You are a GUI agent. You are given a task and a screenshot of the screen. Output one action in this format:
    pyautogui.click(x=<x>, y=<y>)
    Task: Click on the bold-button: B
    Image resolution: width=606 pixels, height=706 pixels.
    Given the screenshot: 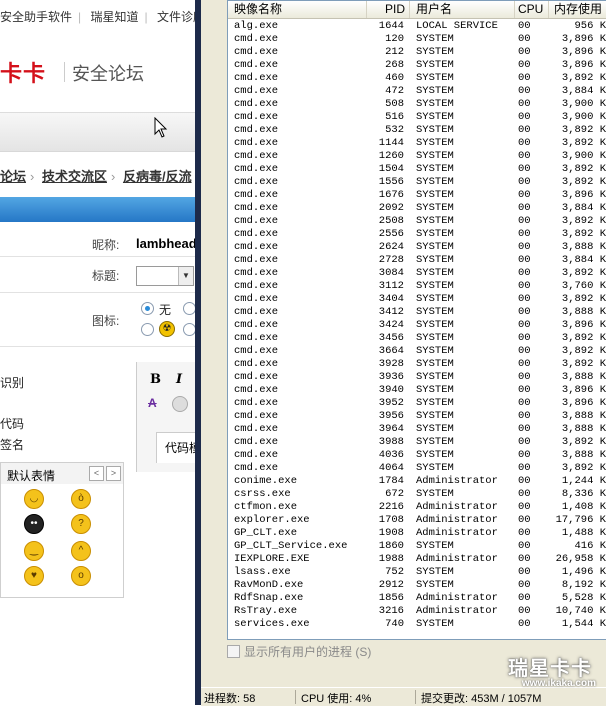 What is the action you would take?
    pyautogui.click(x=155, y=379)
    